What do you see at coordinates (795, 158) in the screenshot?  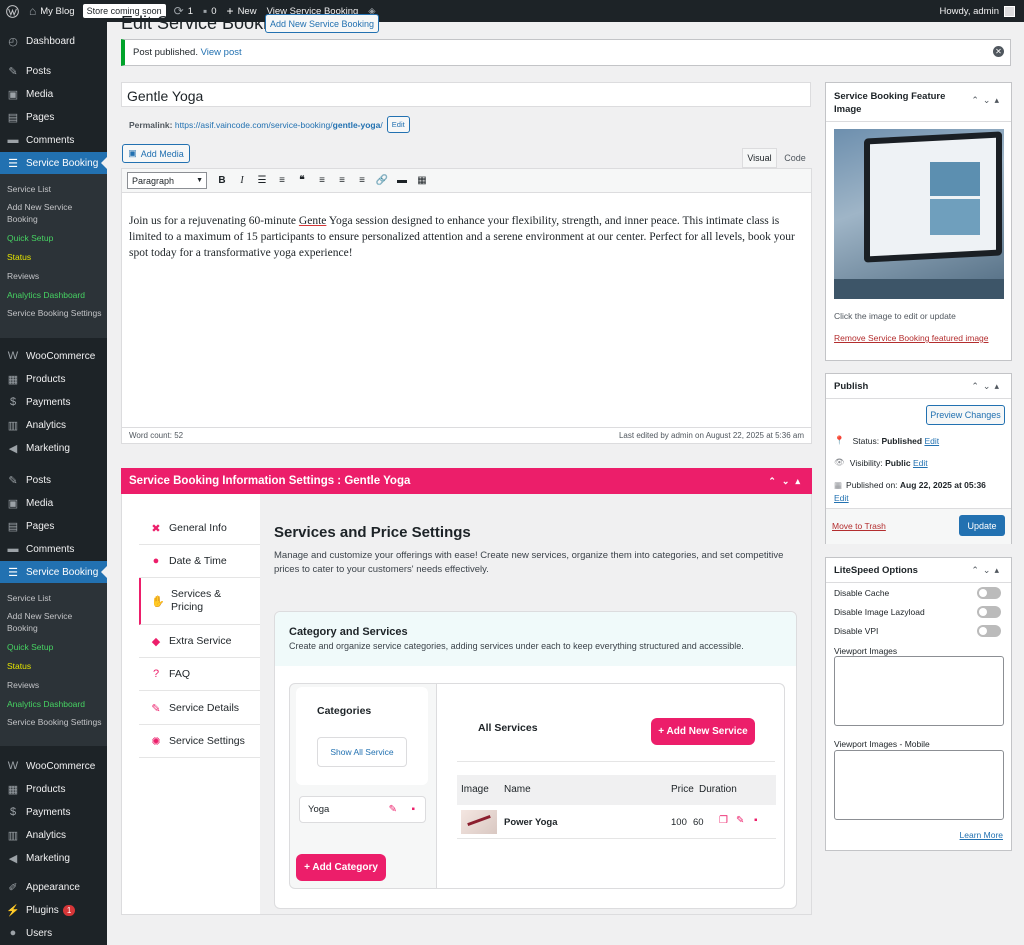 I see `tab-code: Code` at bounding box center [795, 158].